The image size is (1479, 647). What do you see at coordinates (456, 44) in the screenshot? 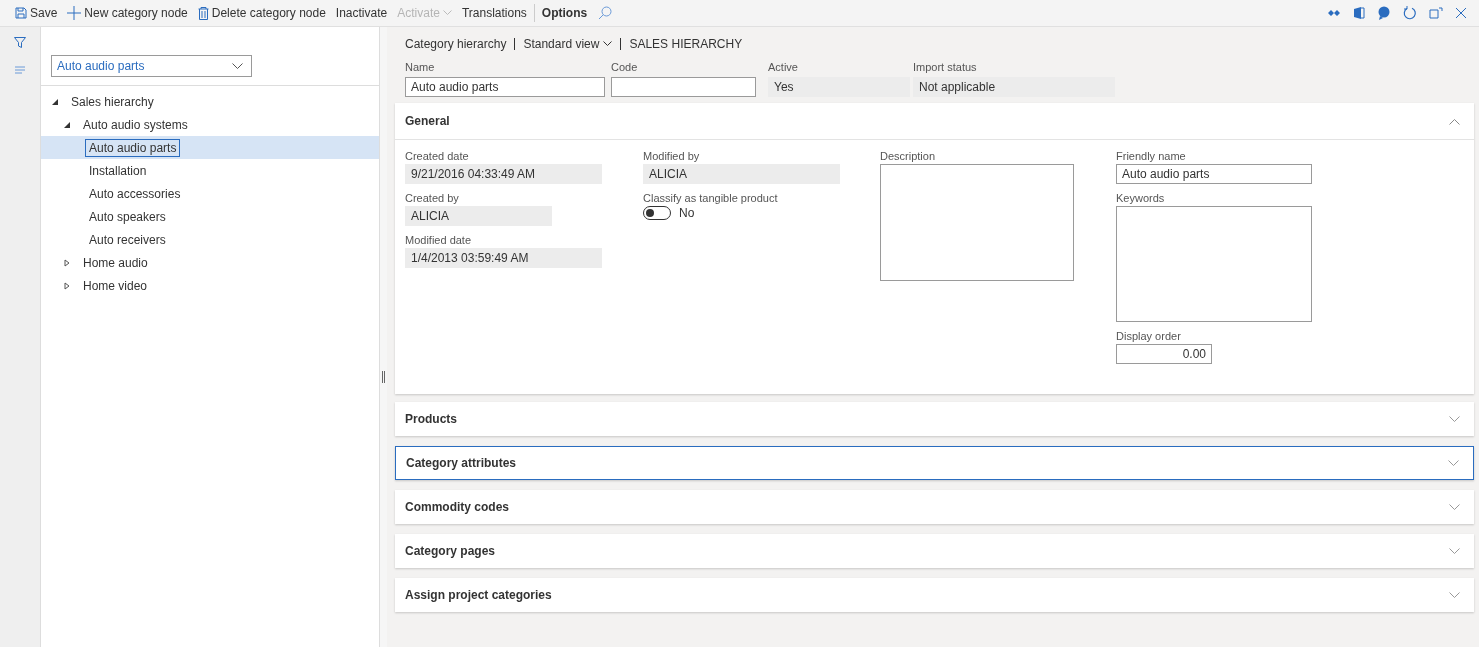
I see `form-title: Category hierarchy` at bounding box center [456, 44].